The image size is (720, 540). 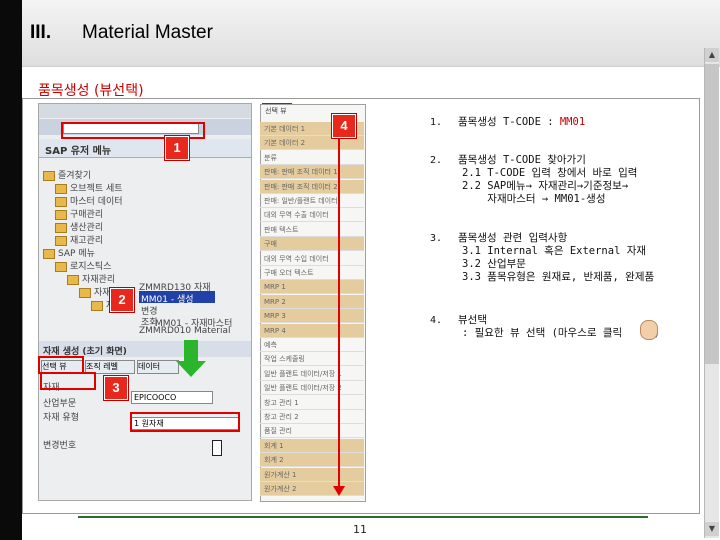 What do you see at coordinates (11, 270) in the screenshot?
I see `left-accent-stripe` at bounding box center [11, 270].